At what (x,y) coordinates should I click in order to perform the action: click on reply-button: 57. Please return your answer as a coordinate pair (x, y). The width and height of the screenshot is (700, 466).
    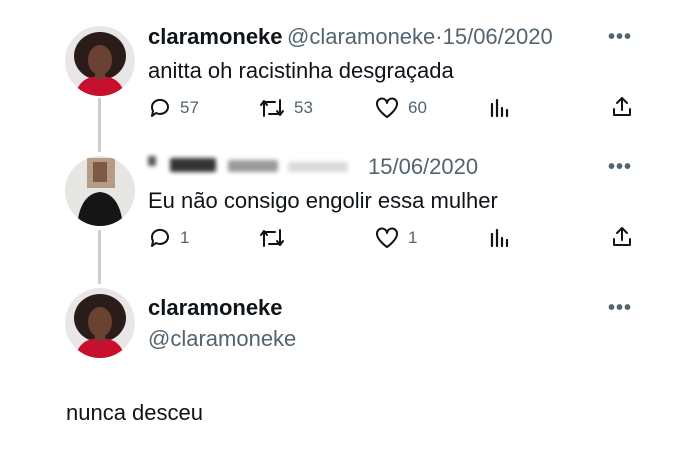
    Looking at the image, I should click on (173, 108).